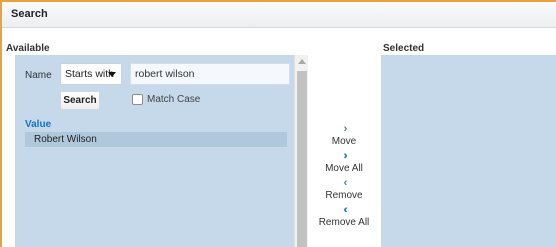  What do you see at coordinates (38, 124) in the screenshot?
I see `results-column-header: Value` at bounding box center [38, 124].